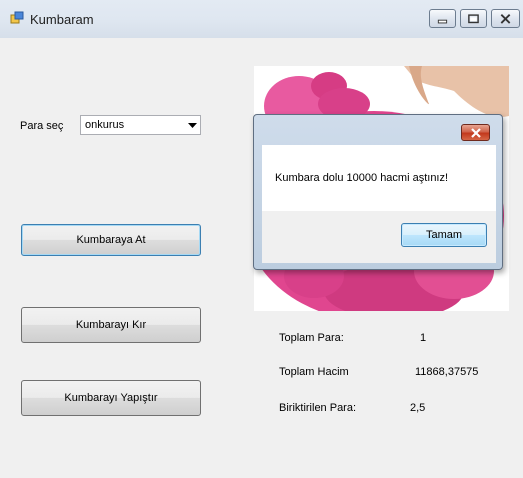  What do you see at coordinates (442, 18) in the screenshot?
I see `minimize-button` at bounding box center [442, 18].